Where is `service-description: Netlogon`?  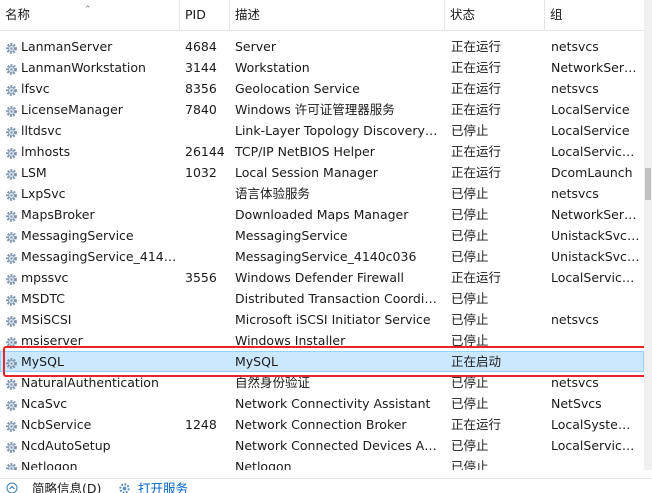
service-description: Netlogon is located at coordinates (263, 464).